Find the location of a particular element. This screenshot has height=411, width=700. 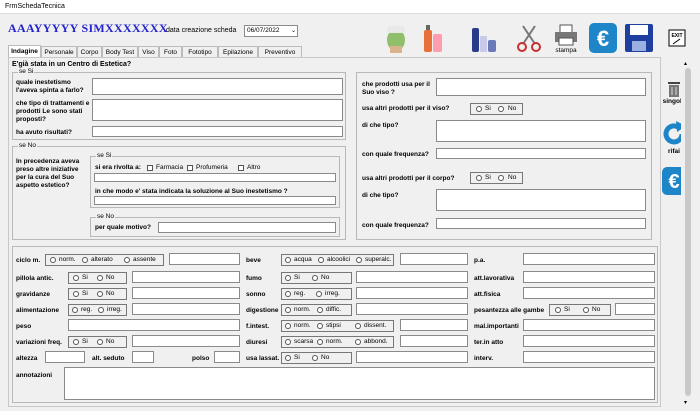

tipo-viso-field is located at coordinates (541, 131).